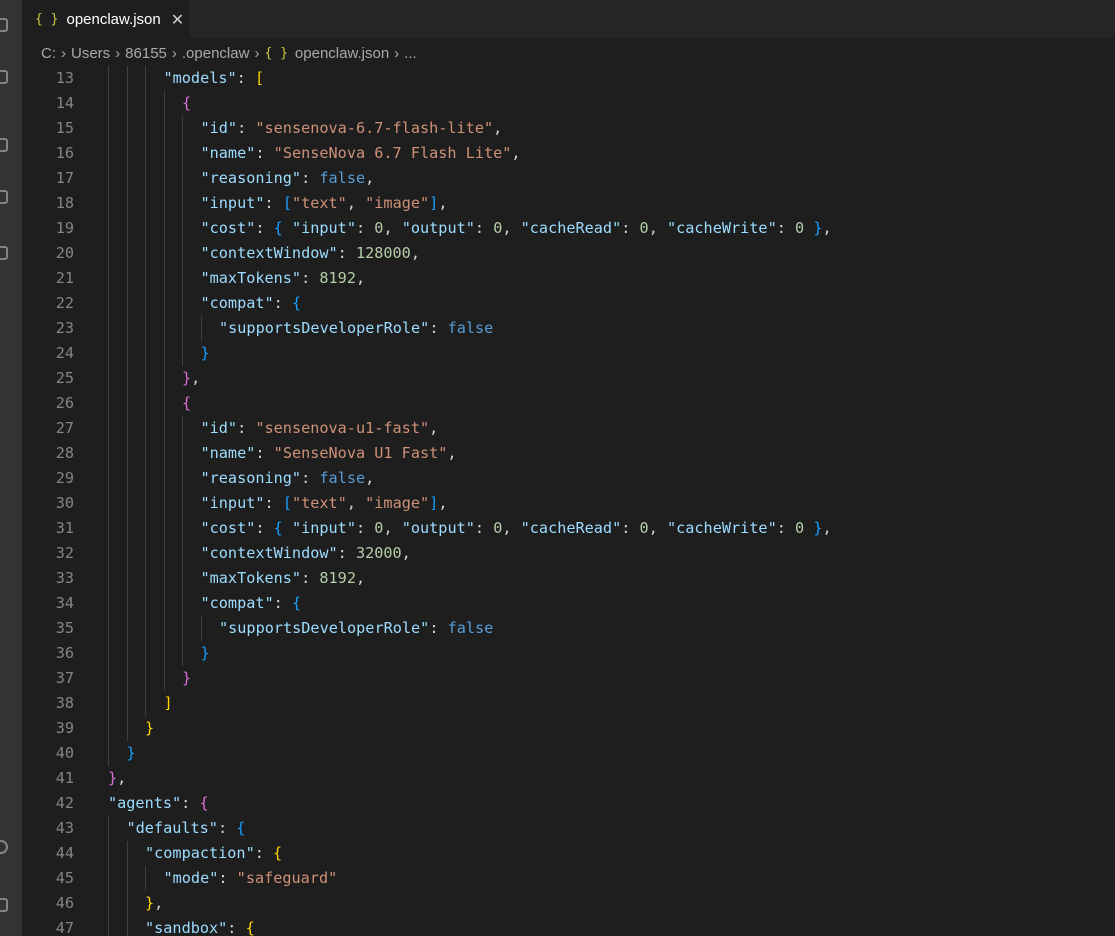  I want to click on run-debug-icon, so click(4, 197).